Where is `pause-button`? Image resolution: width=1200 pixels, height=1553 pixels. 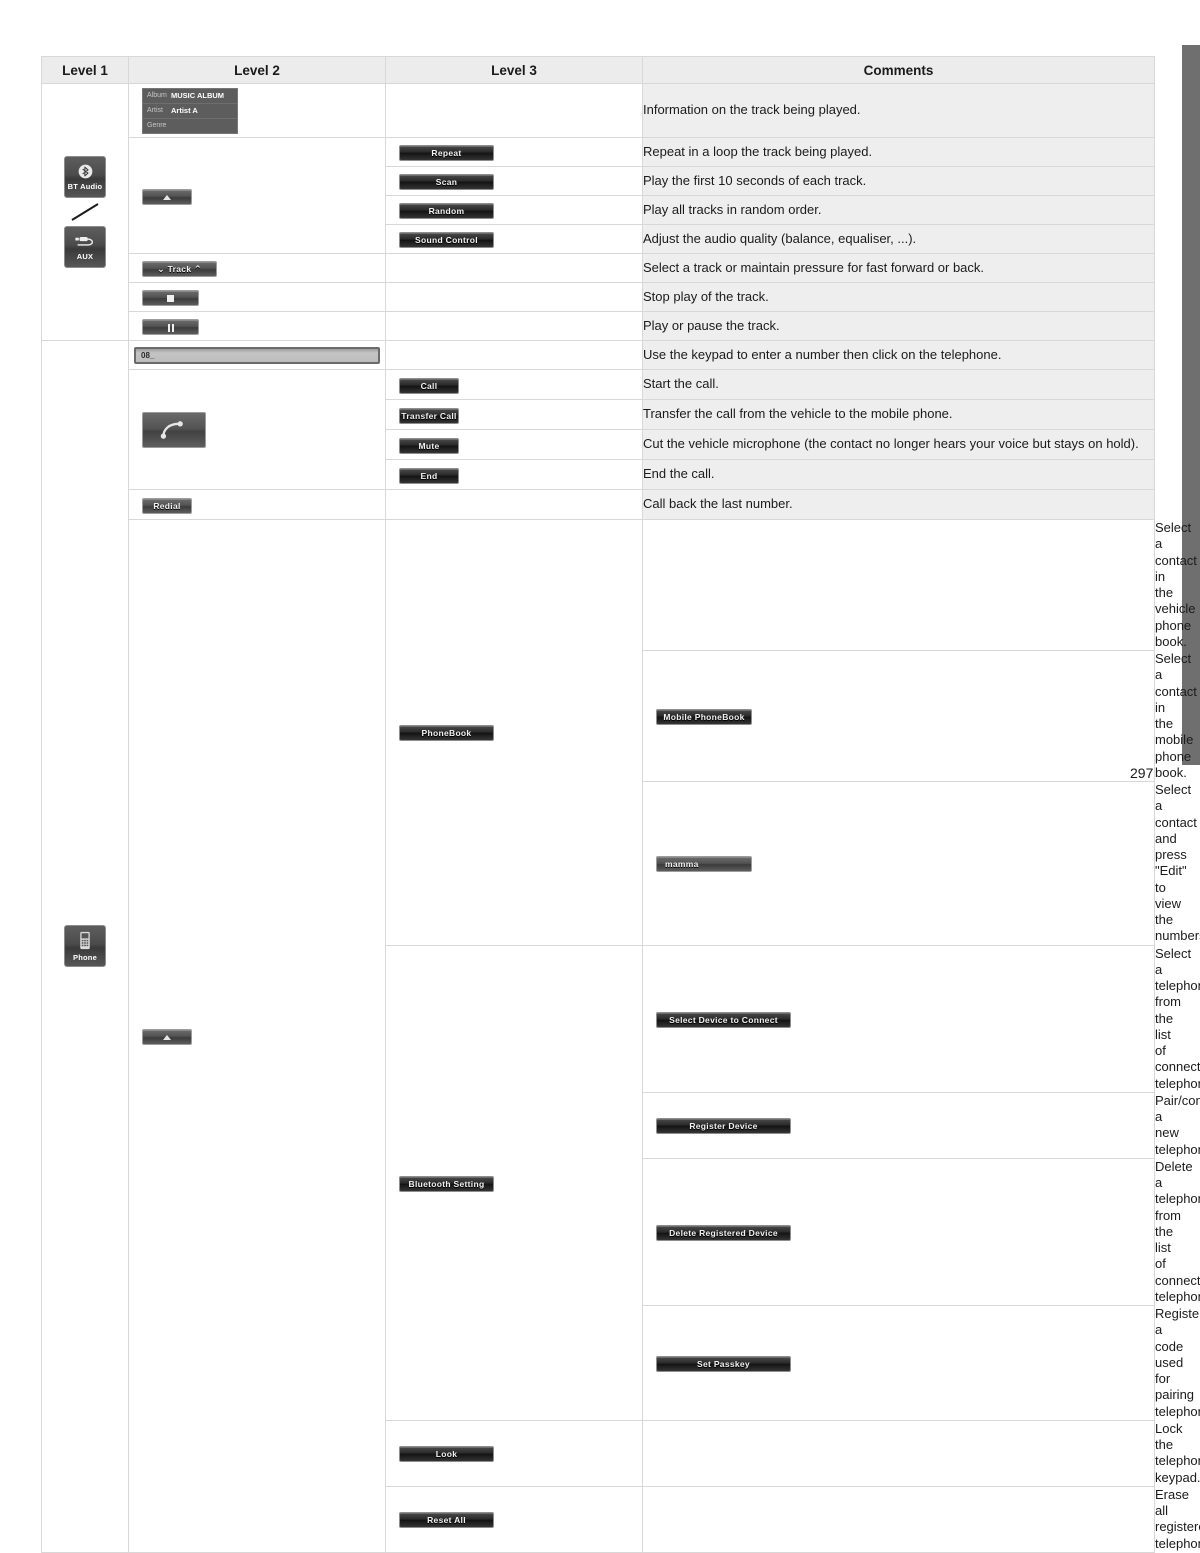
pause-button is located at coordinates (170, 327).